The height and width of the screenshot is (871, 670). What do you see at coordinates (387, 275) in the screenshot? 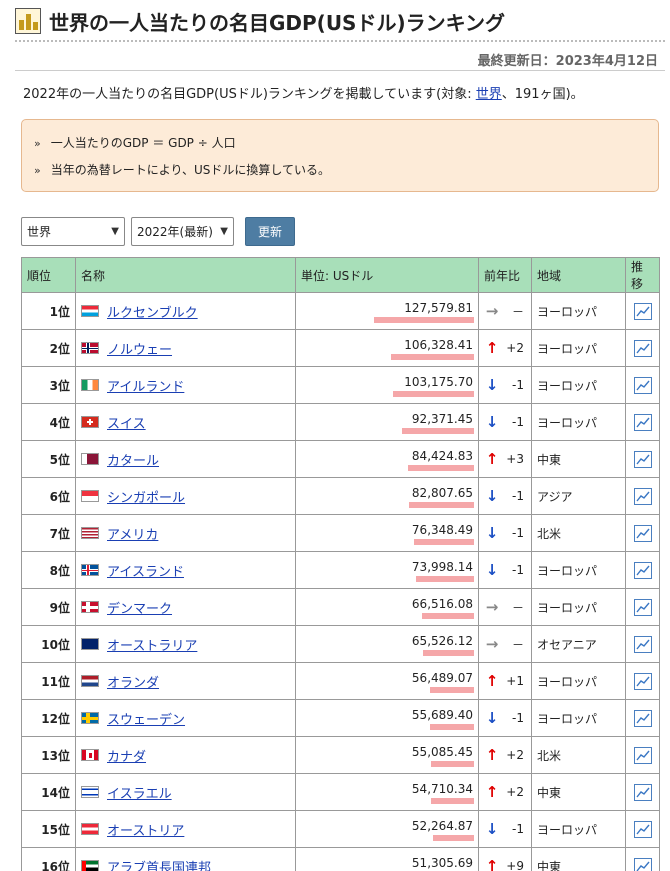
I see `header-value: 単位: USドル` at bounding box center [387, 275].